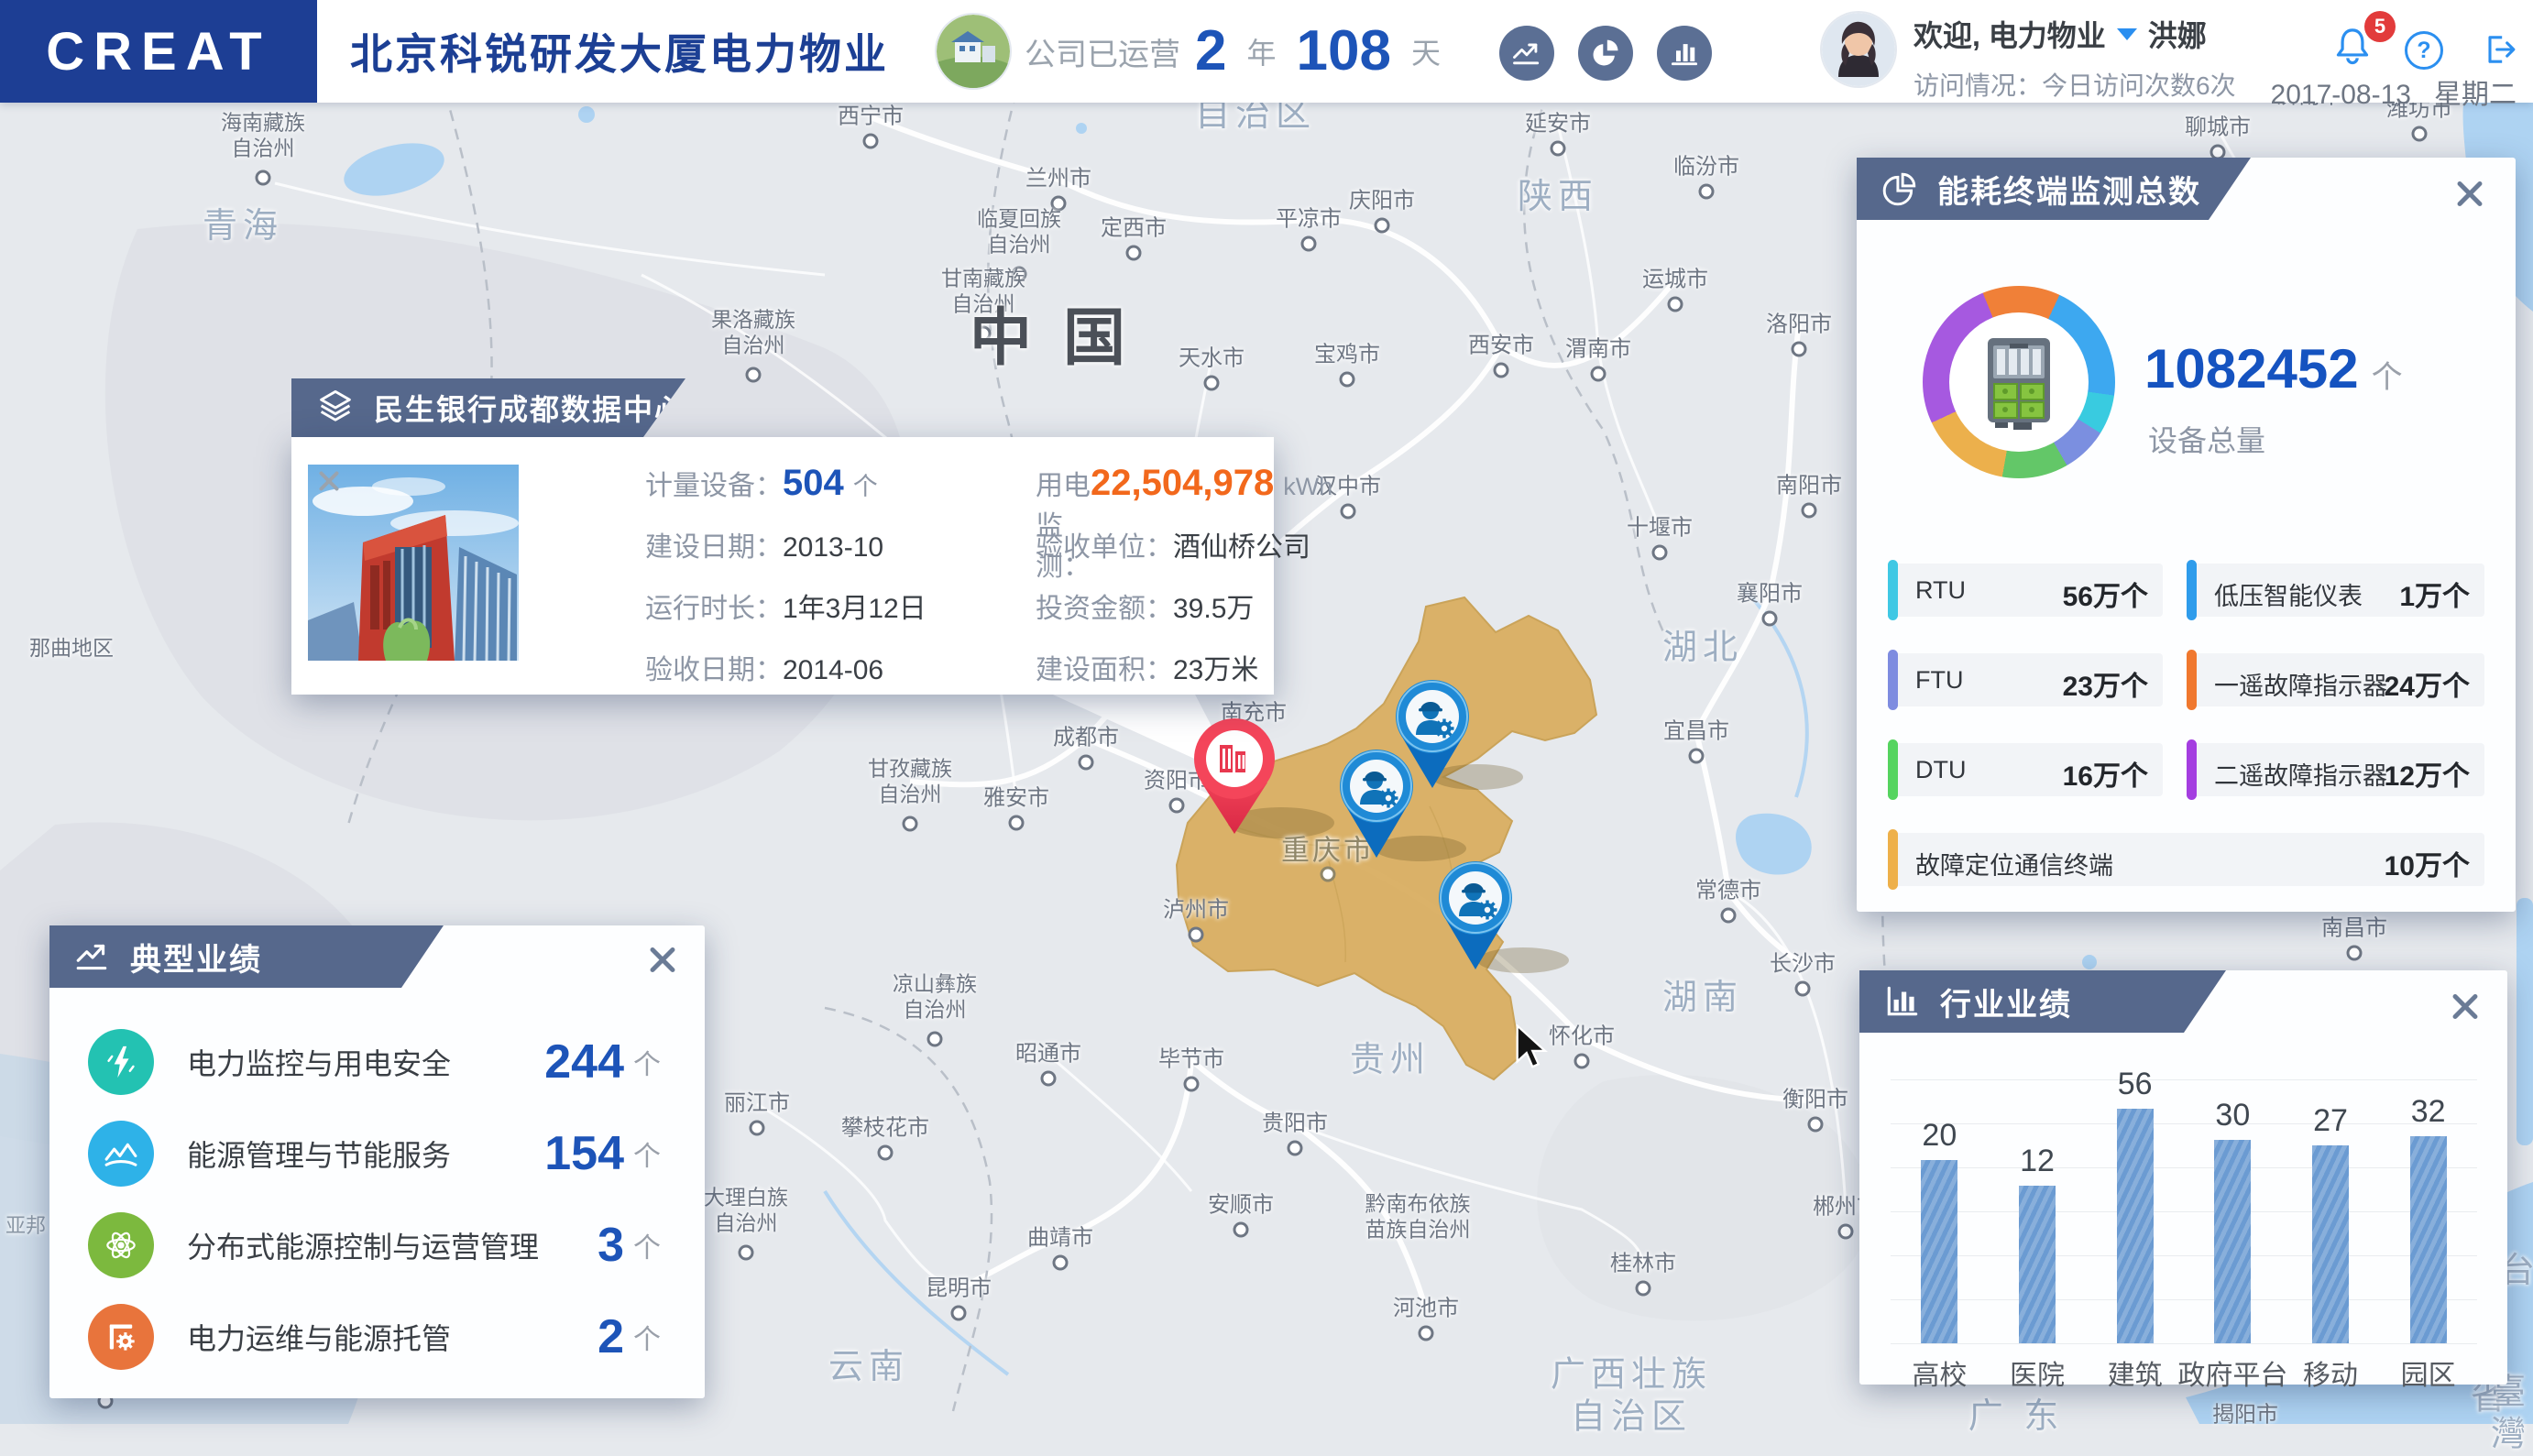  Describe the element at coordinates (1104, 547) in the screenshot. I see `field-label: 验收单位：` at that location.